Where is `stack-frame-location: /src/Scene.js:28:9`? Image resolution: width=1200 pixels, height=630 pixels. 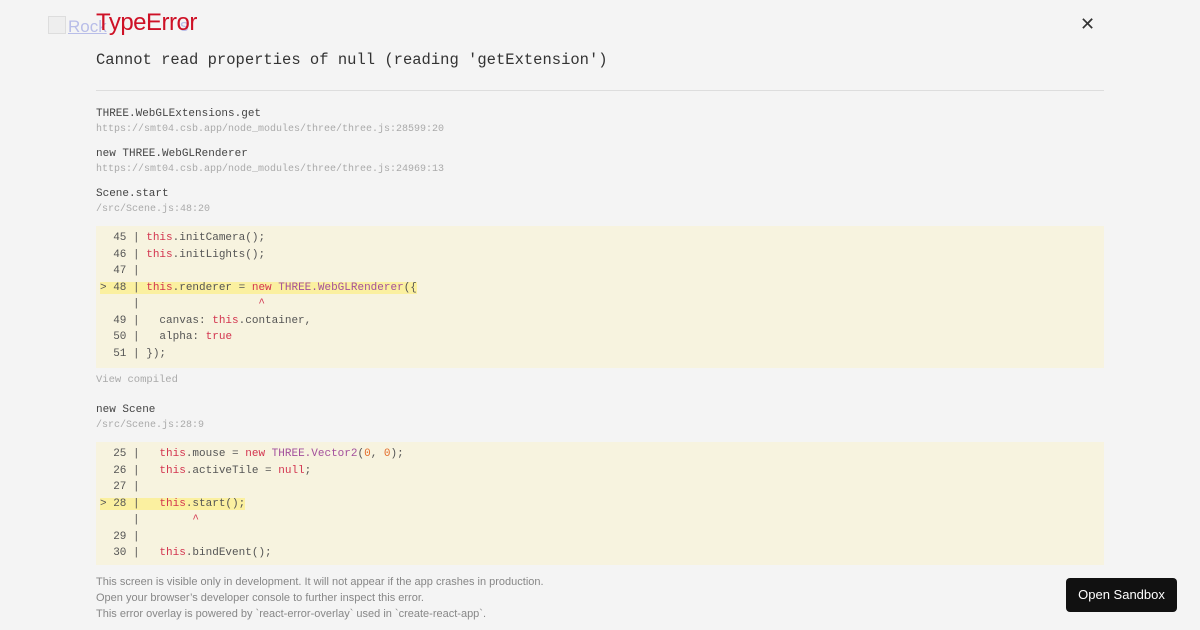 stack-frame-location: /src/Scene.js:28:9 is located at coordinates (600, 426).